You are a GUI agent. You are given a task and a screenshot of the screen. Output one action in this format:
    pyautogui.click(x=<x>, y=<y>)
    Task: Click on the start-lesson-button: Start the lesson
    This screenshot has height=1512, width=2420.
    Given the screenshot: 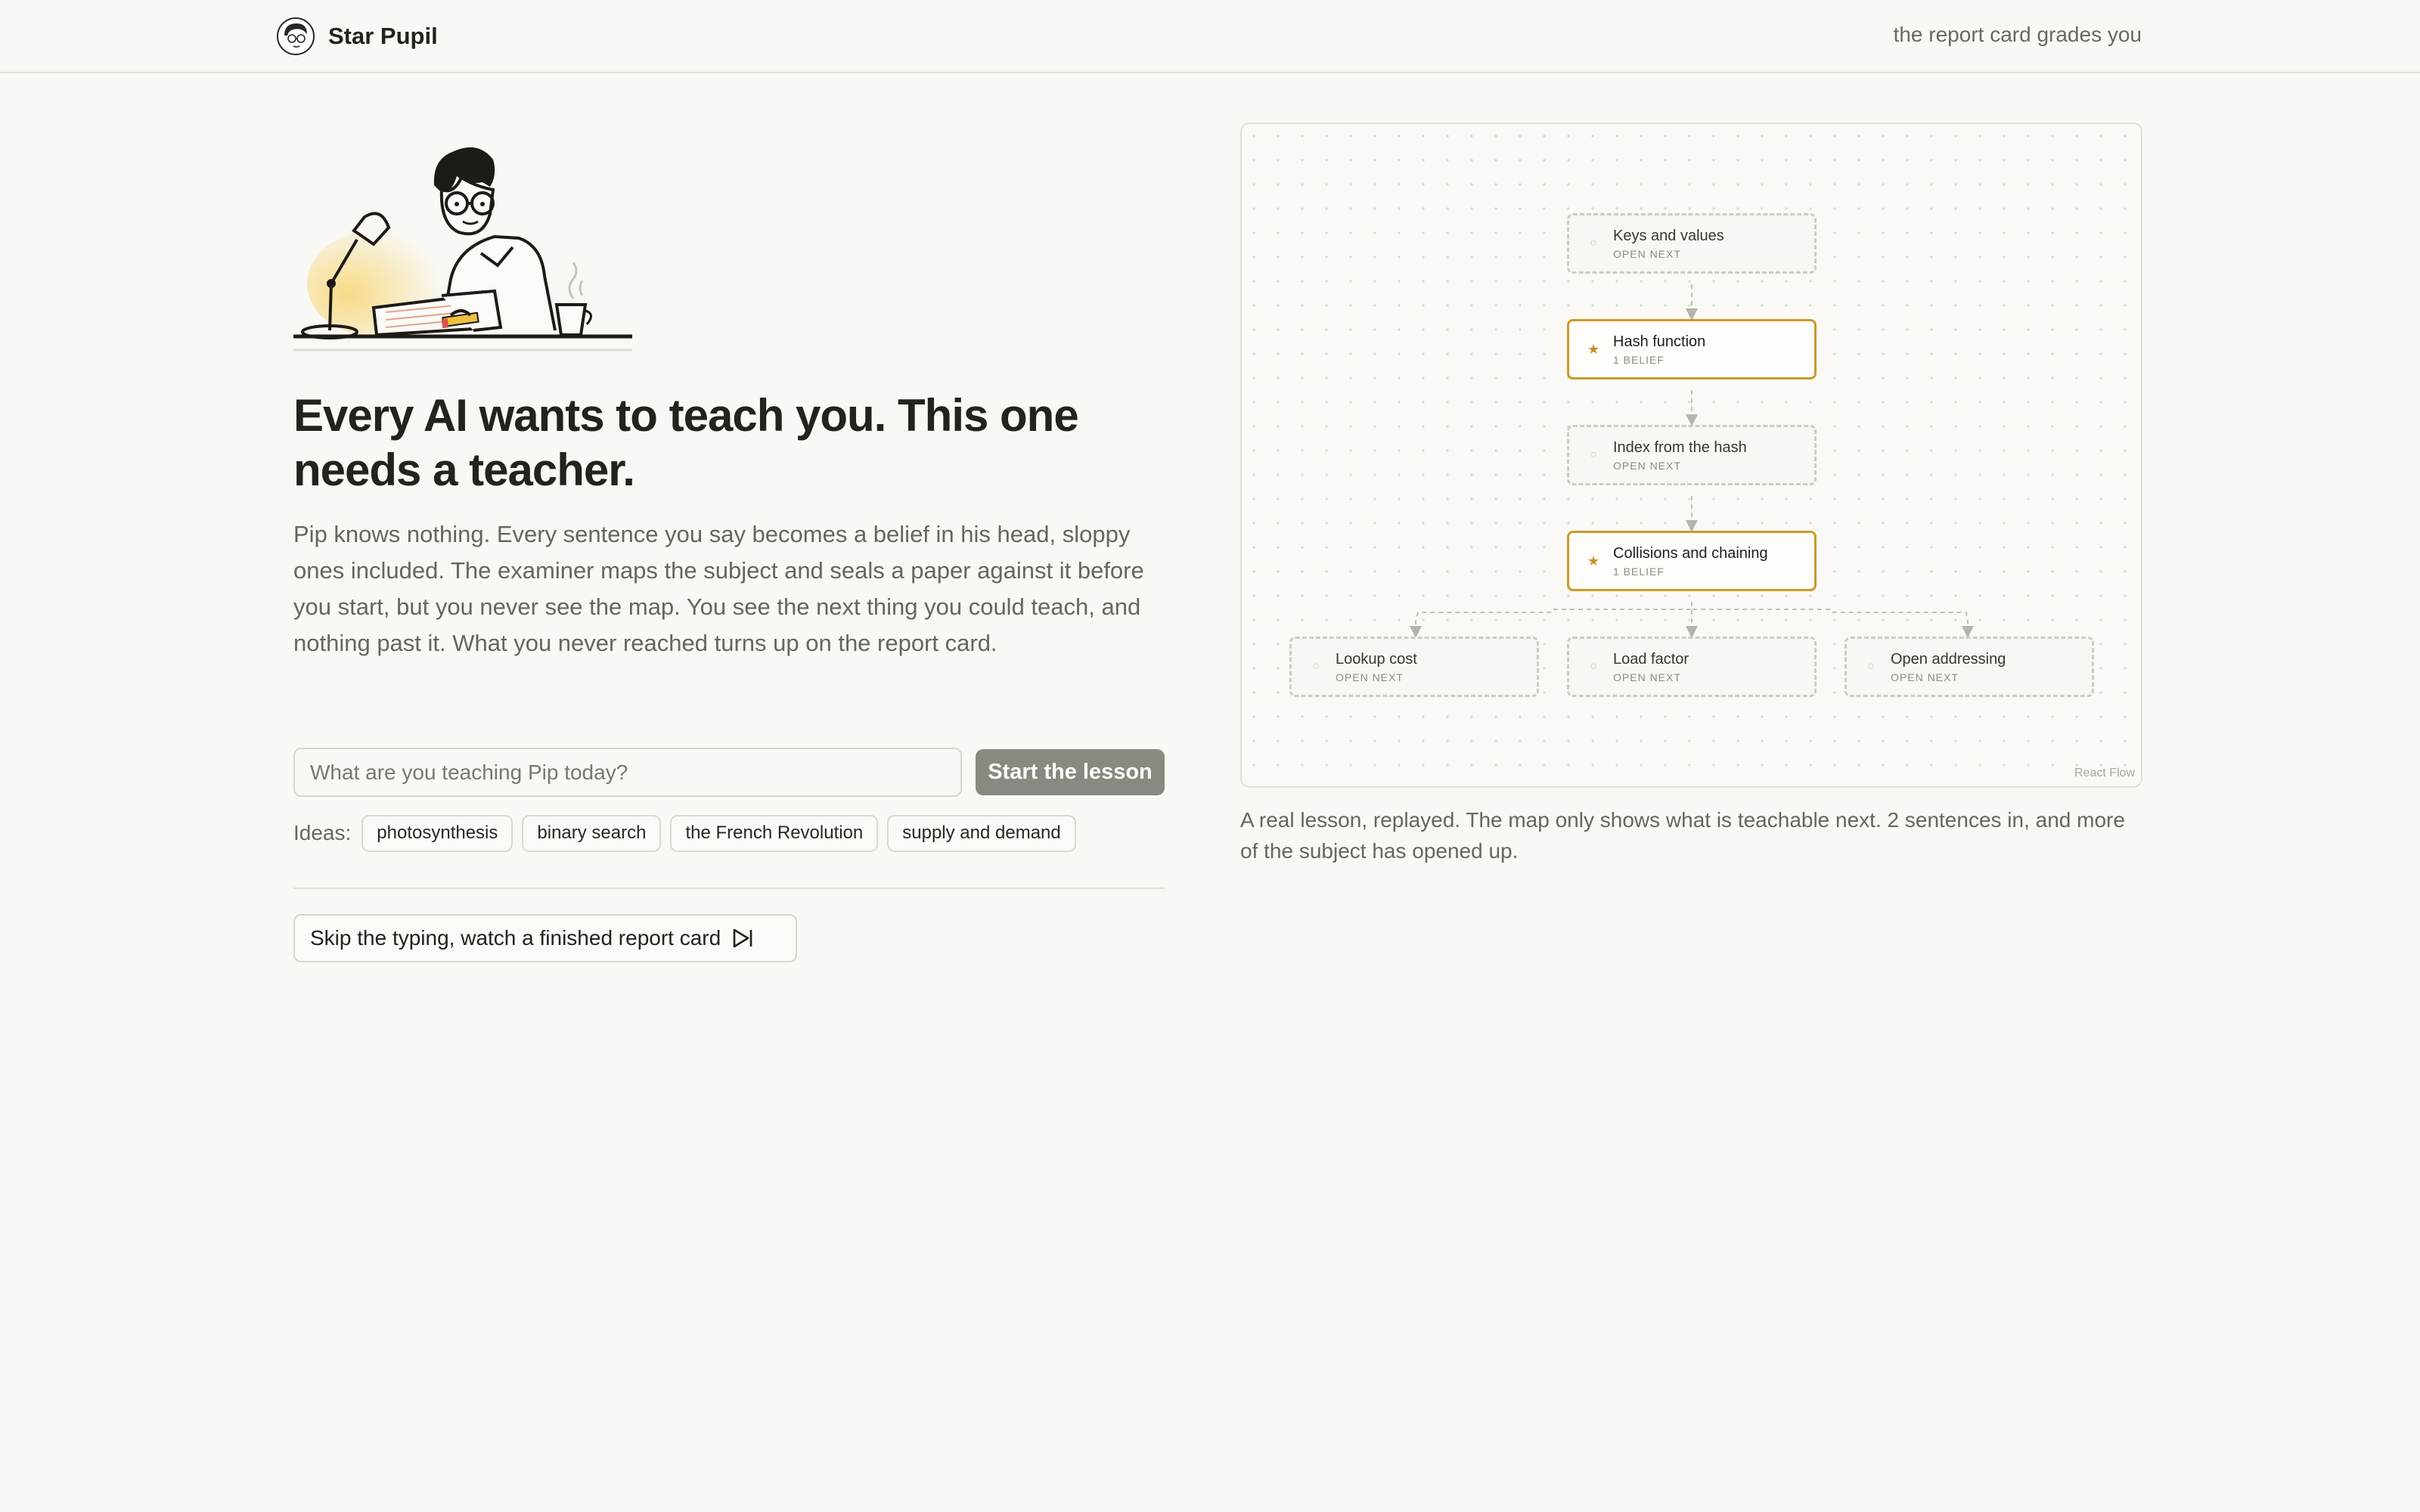 What is the action you would take?
    pyautogui.click(x=1070, y=772)
    